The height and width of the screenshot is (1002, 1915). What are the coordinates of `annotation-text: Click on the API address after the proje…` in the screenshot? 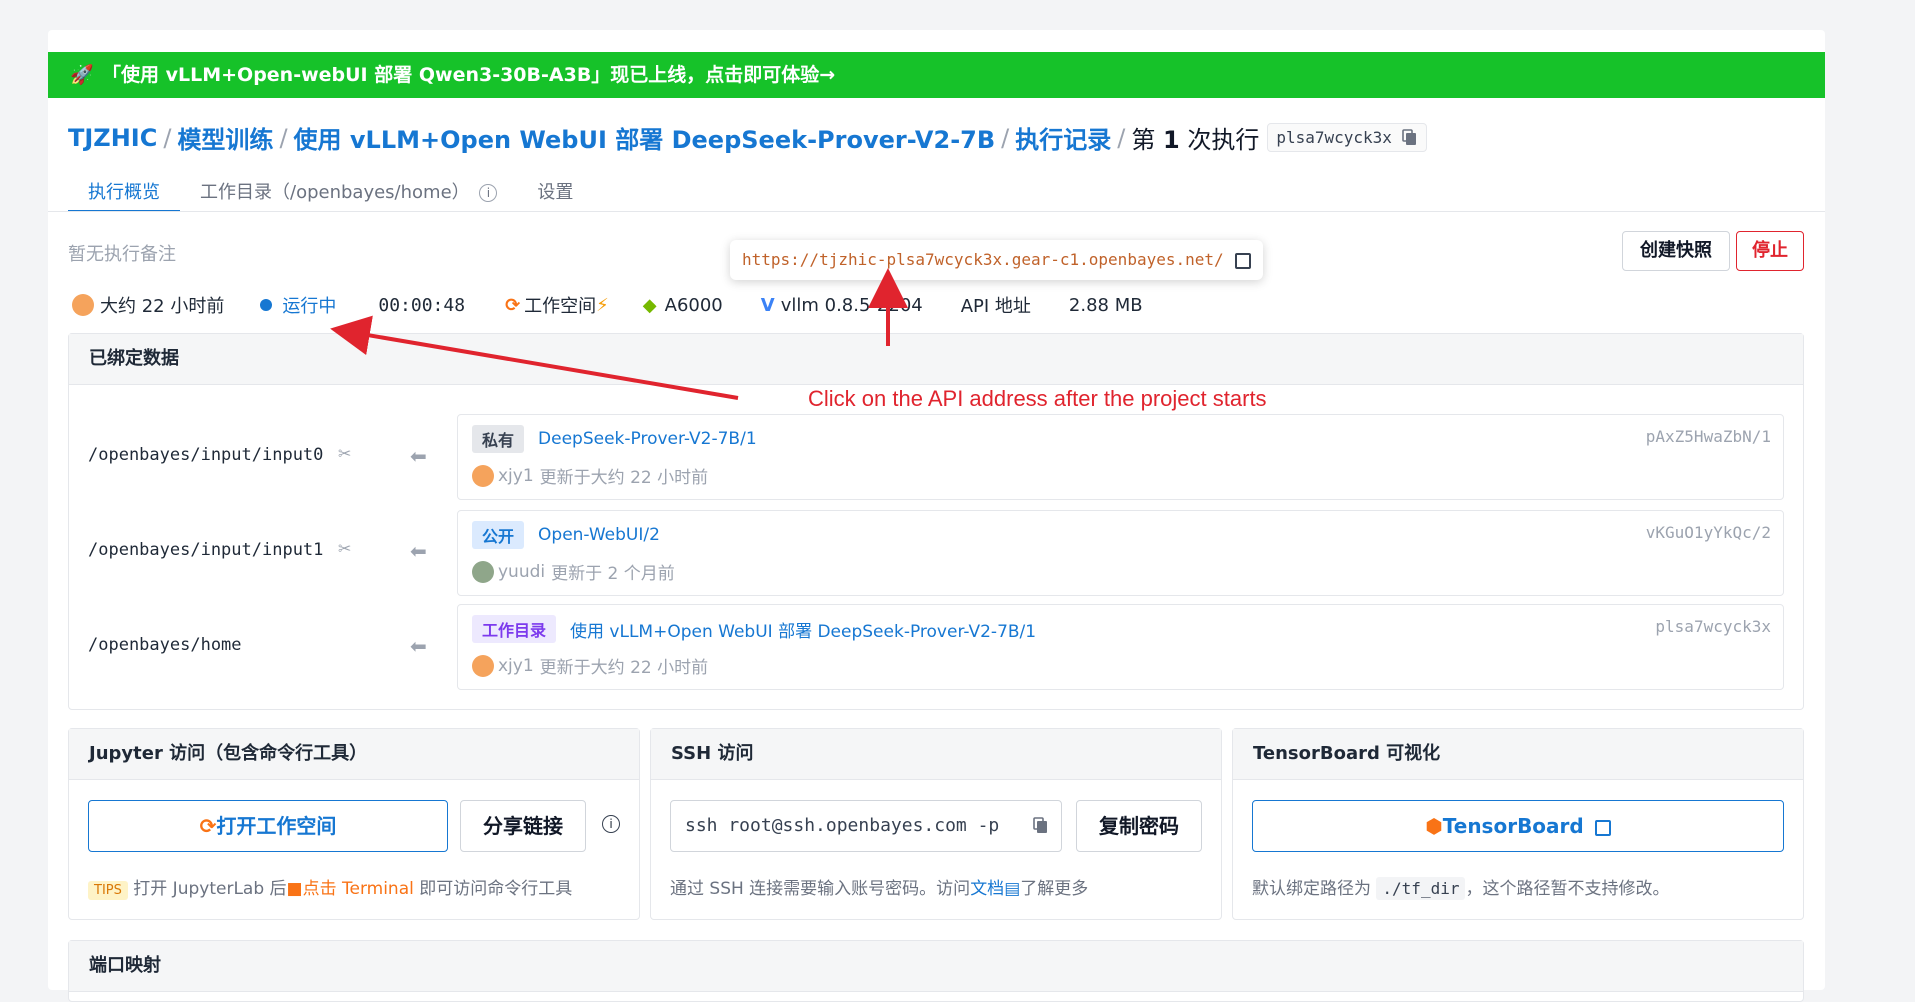 It's located at (1037, 398).